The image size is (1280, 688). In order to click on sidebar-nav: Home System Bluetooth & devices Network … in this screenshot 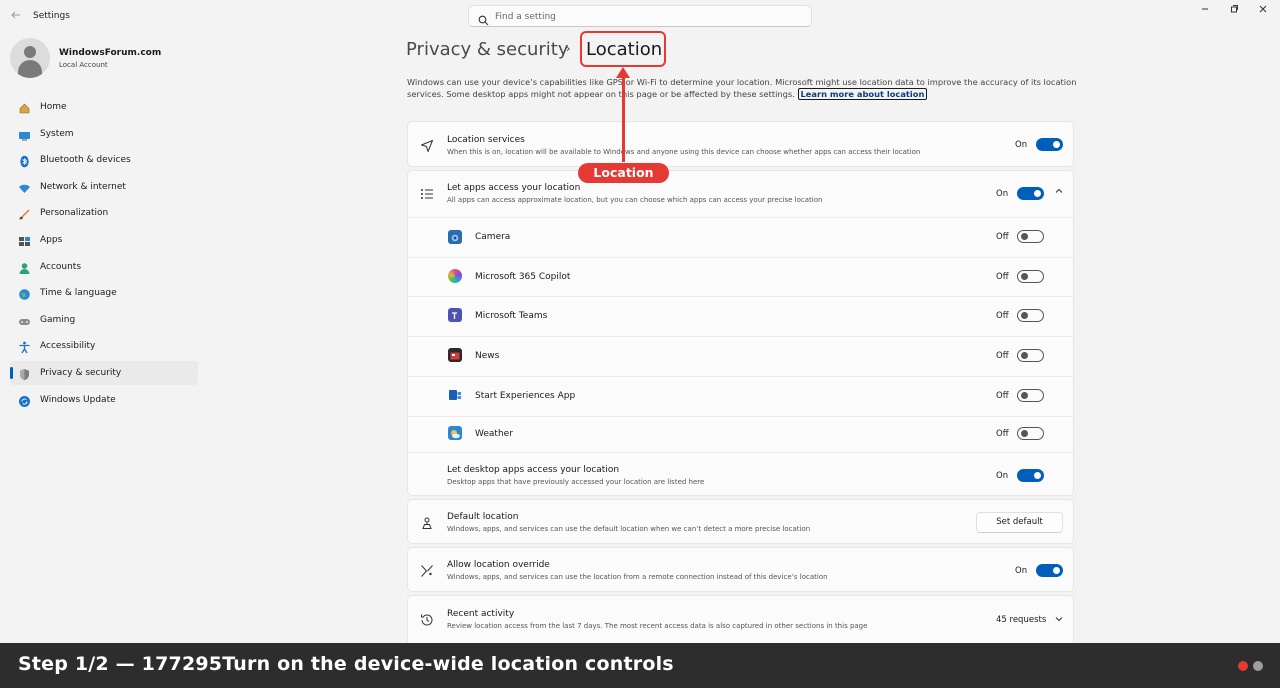, I will do `click(104, 254)`.